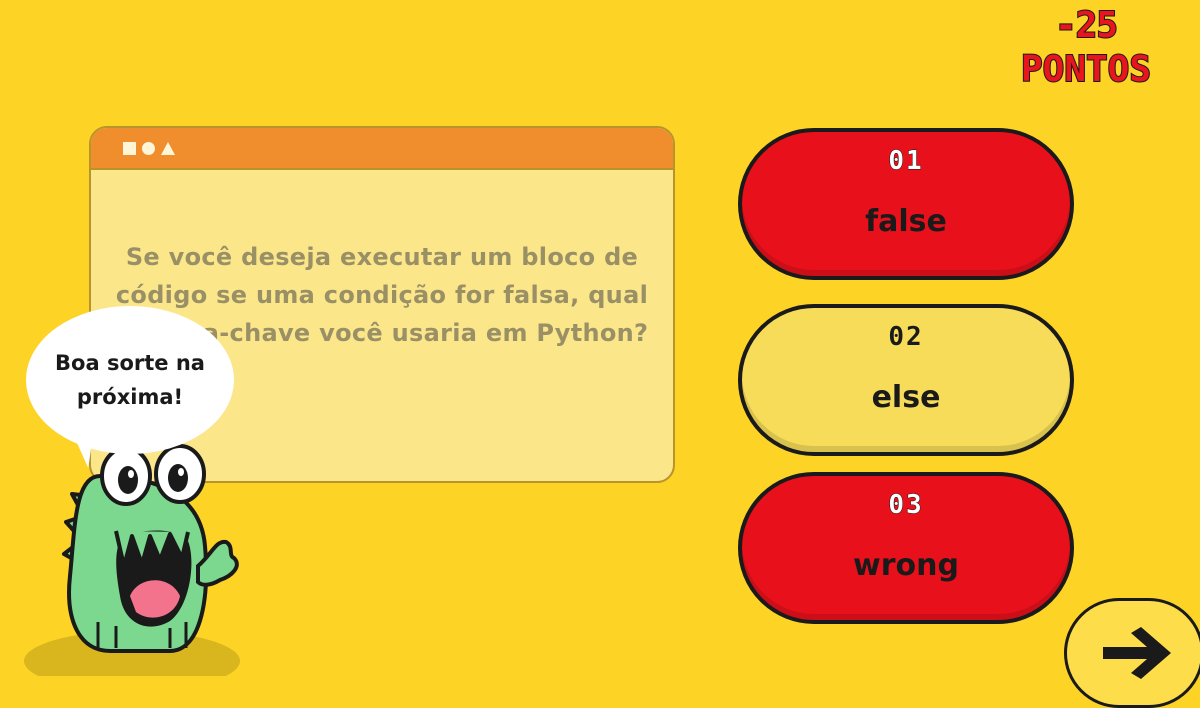  Describe the element at coordinates (906, 221) in the screenshot. I see `answer-label: false` at that location.